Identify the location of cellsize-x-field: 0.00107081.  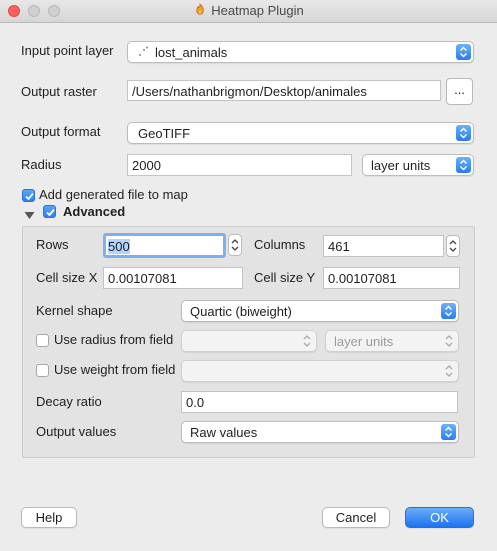
(173, 278).